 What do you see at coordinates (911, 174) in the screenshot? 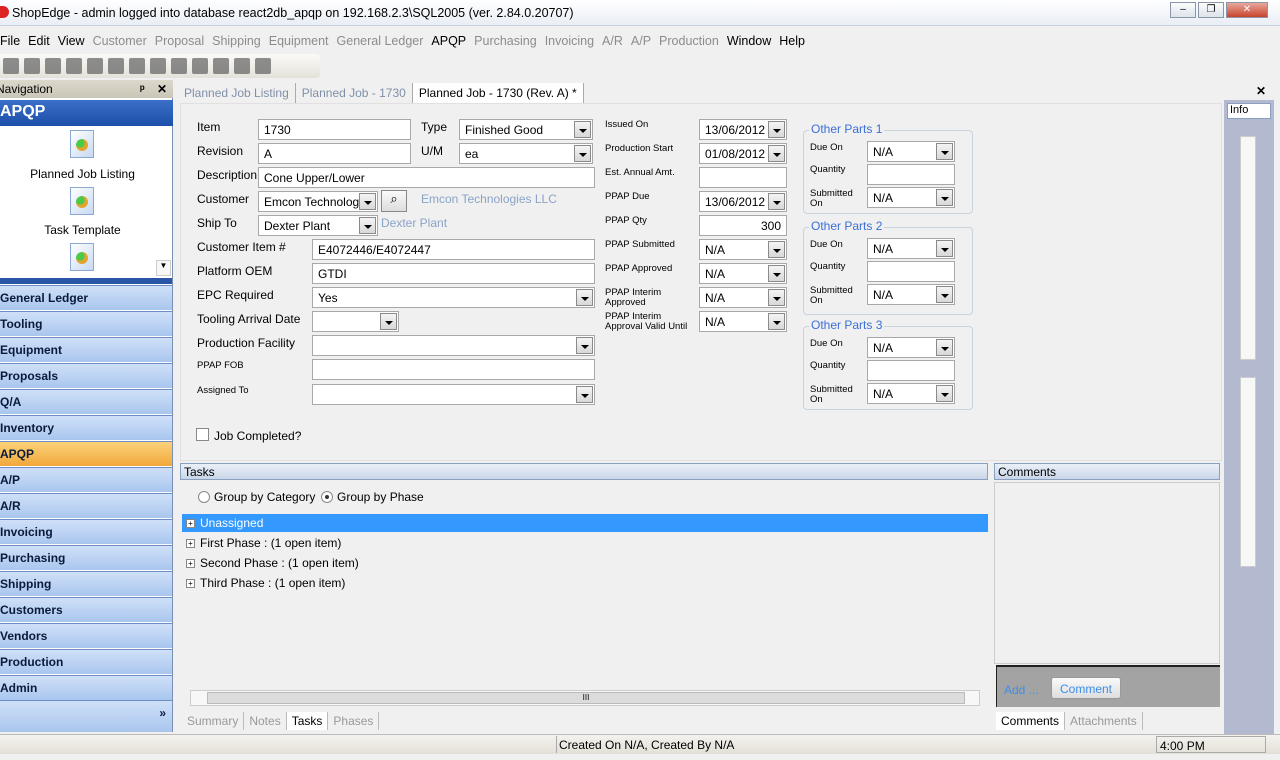
I see `other-parts-1-quantity-field` at bounding box center [911, 174].